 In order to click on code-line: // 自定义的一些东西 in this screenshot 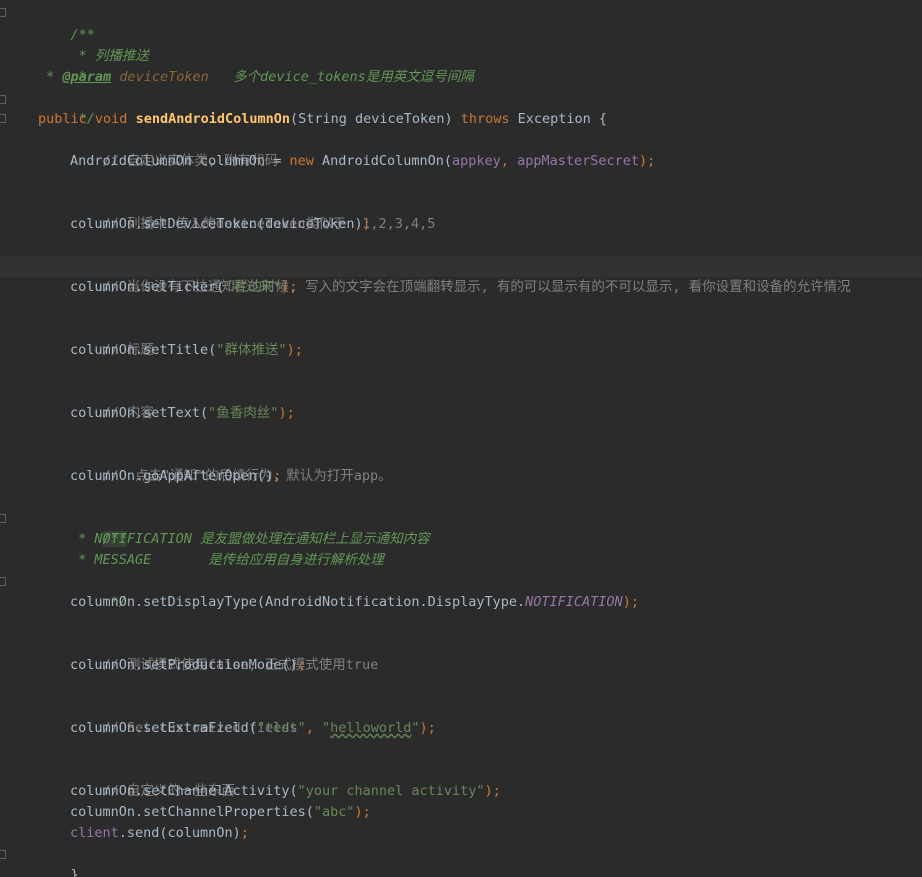, I will do `click(461, 779)`.